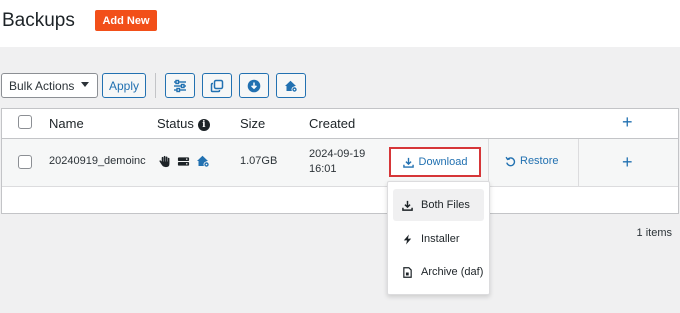 The image size is (680, 313). Describe the element at coordinates (539, 161) in the screenshot. I see `restore-label: Restore` at that location.